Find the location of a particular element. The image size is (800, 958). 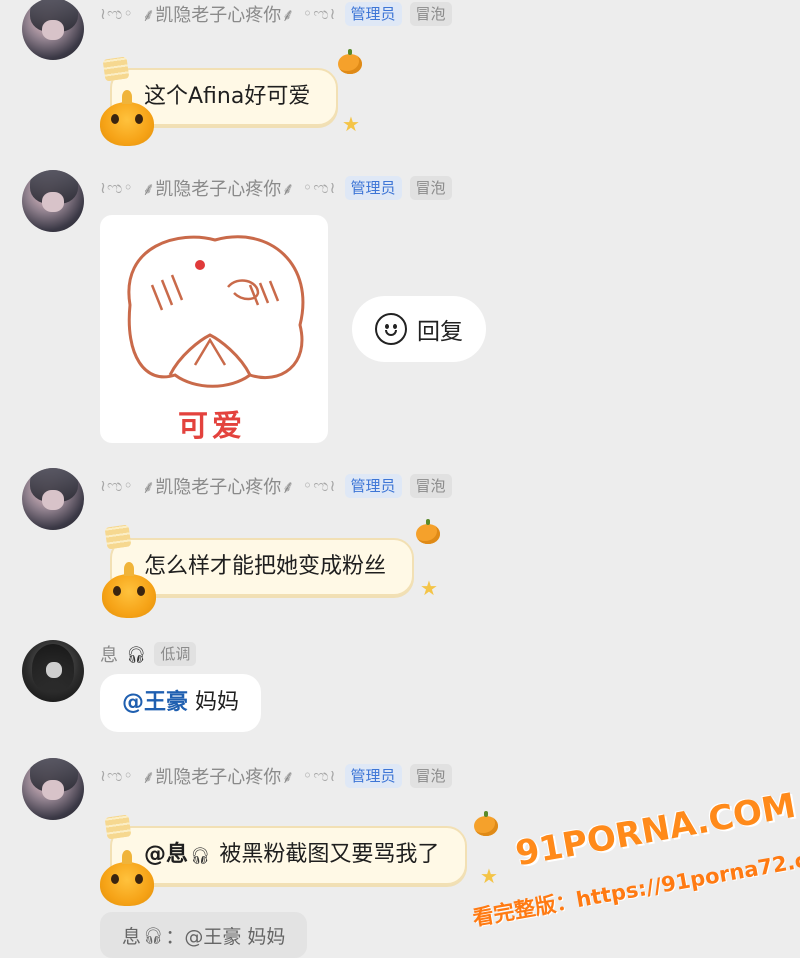

message-text: 妈妈 is located at coordinates (214, 702).